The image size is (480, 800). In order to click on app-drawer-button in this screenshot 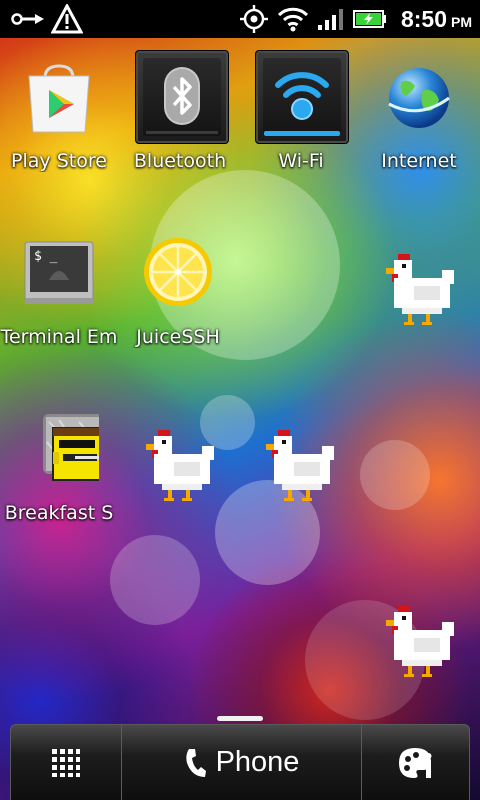, I will do `click(66, 762)`.